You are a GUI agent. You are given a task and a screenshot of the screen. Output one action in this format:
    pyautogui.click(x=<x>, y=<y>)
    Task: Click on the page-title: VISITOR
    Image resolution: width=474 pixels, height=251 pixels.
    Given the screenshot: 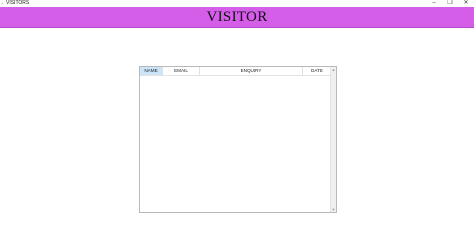 What is the action you would take?
    pyautogui.click(x=237, y=17)
    